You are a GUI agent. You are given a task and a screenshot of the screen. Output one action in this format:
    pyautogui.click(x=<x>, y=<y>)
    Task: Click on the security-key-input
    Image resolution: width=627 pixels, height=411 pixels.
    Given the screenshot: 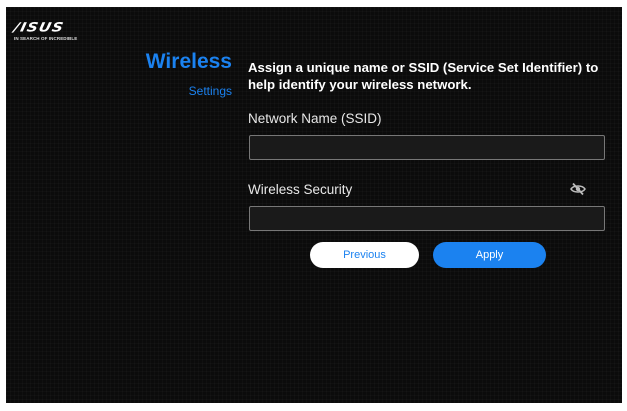 What is the action you would take?
    pyautogui.click(x=427, y=218)
    